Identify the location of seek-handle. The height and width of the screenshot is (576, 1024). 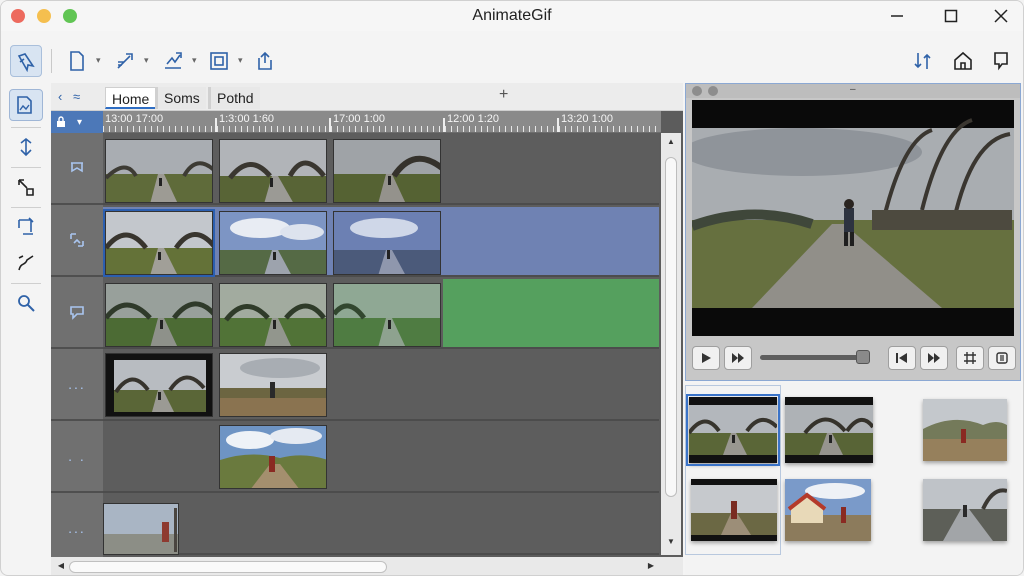
(863, 357).